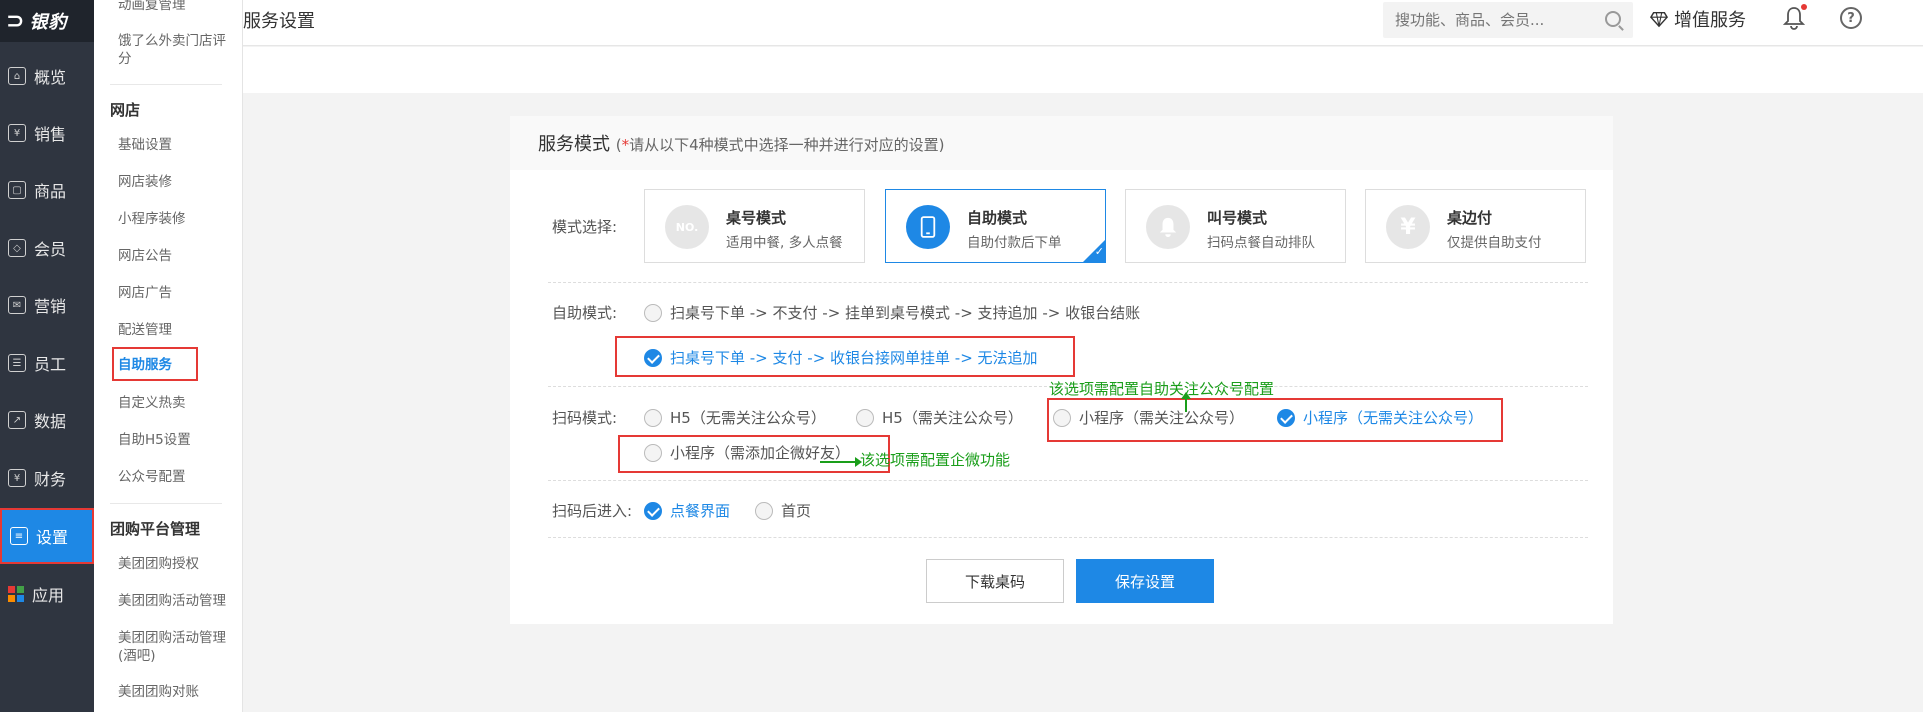  What do you see at coordinates (1145, 581) in the screenshot?
I see `save-settings-button: 保存设置` at bounding box center [1145, 581].